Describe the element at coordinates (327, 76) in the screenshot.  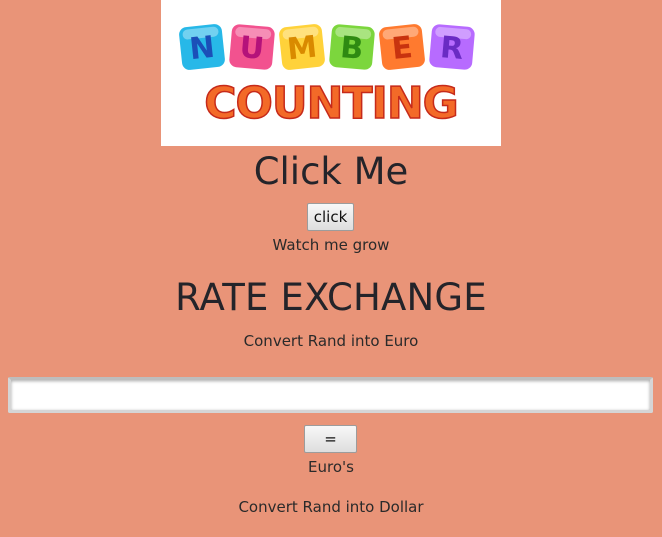
I see `logo-graphic: N U M B E RCOUNTINGCOUNTING` at that location.